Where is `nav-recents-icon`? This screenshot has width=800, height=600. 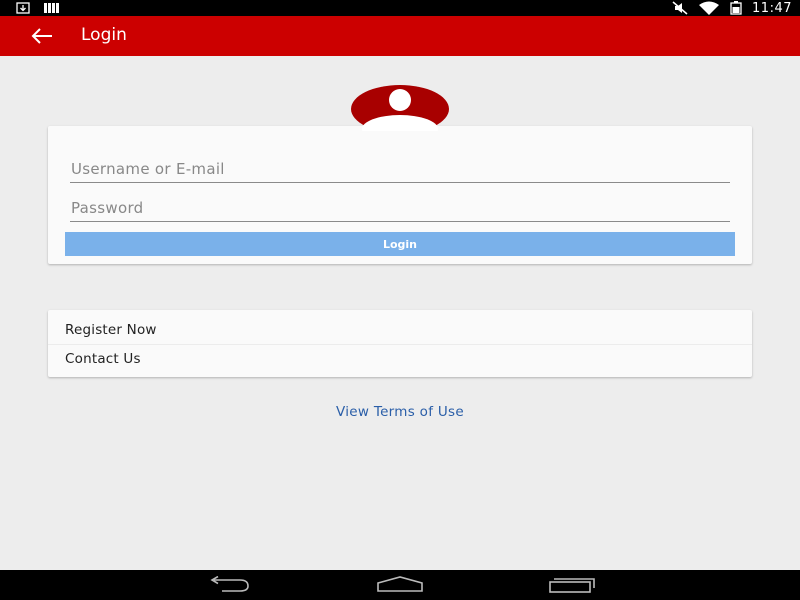 nav-recents-icon is located at coordinates (572, 585).